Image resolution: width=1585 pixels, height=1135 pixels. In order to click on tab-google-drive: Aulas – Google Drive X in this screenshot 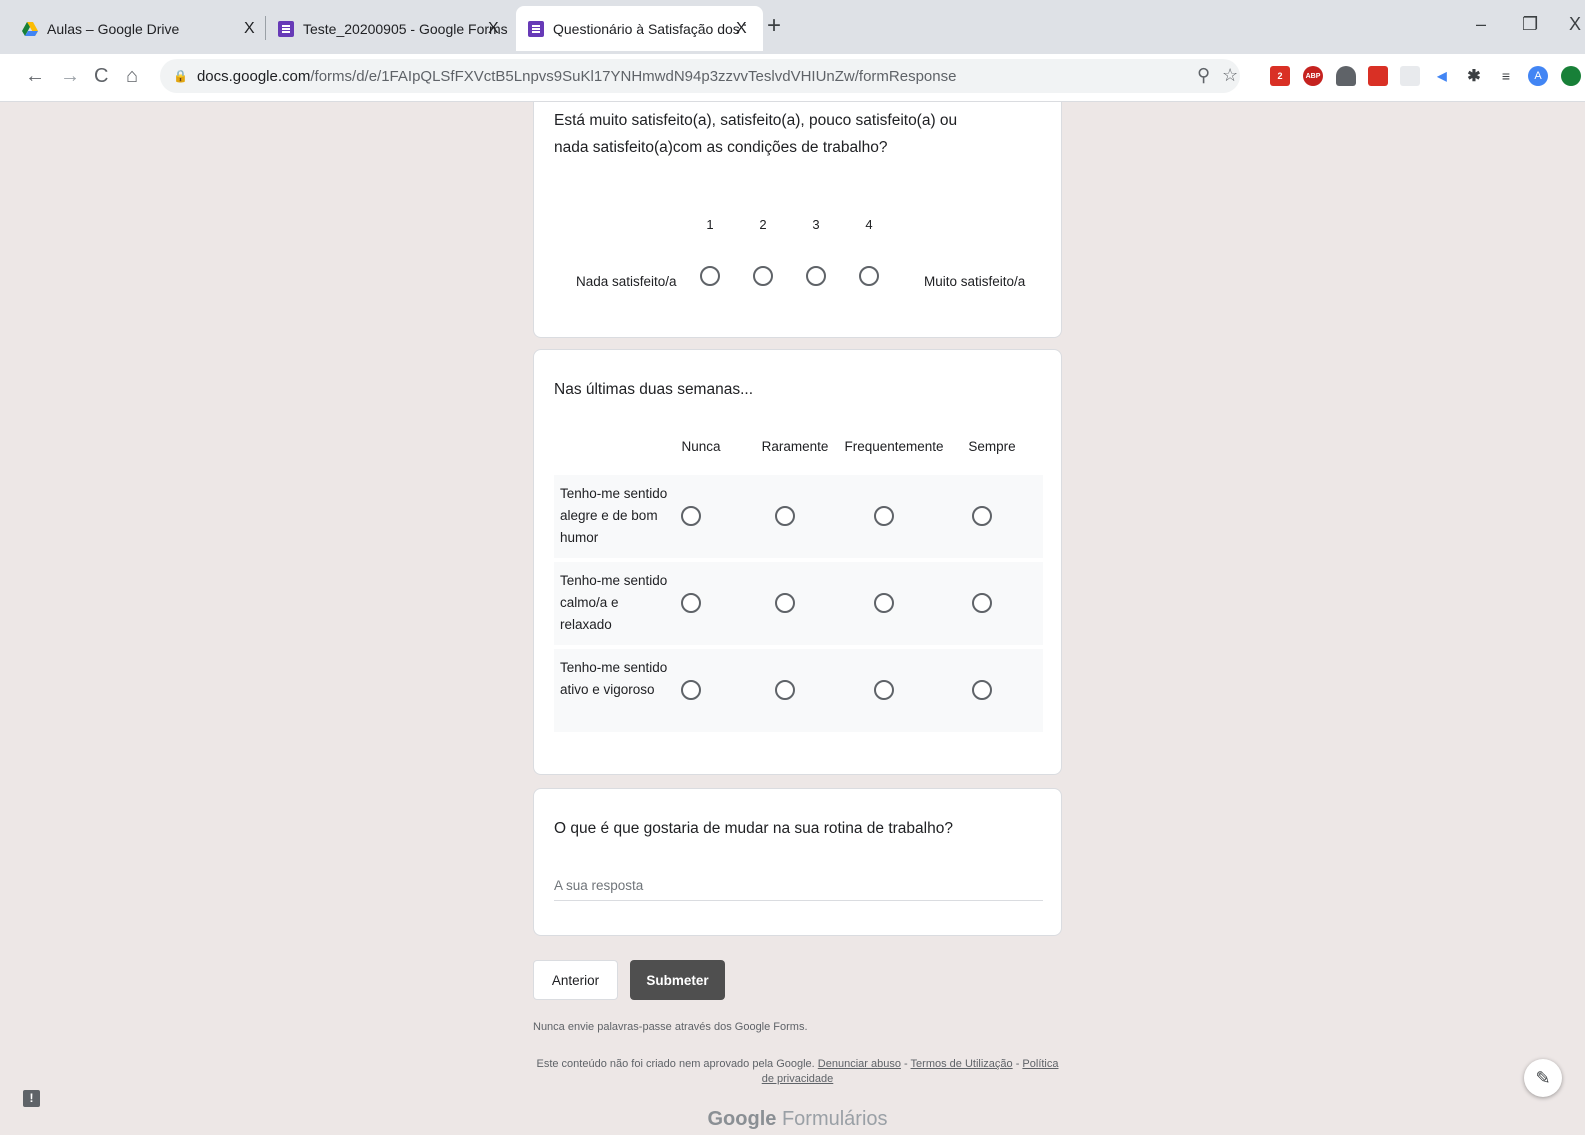, I will do `click(144, 28)`.